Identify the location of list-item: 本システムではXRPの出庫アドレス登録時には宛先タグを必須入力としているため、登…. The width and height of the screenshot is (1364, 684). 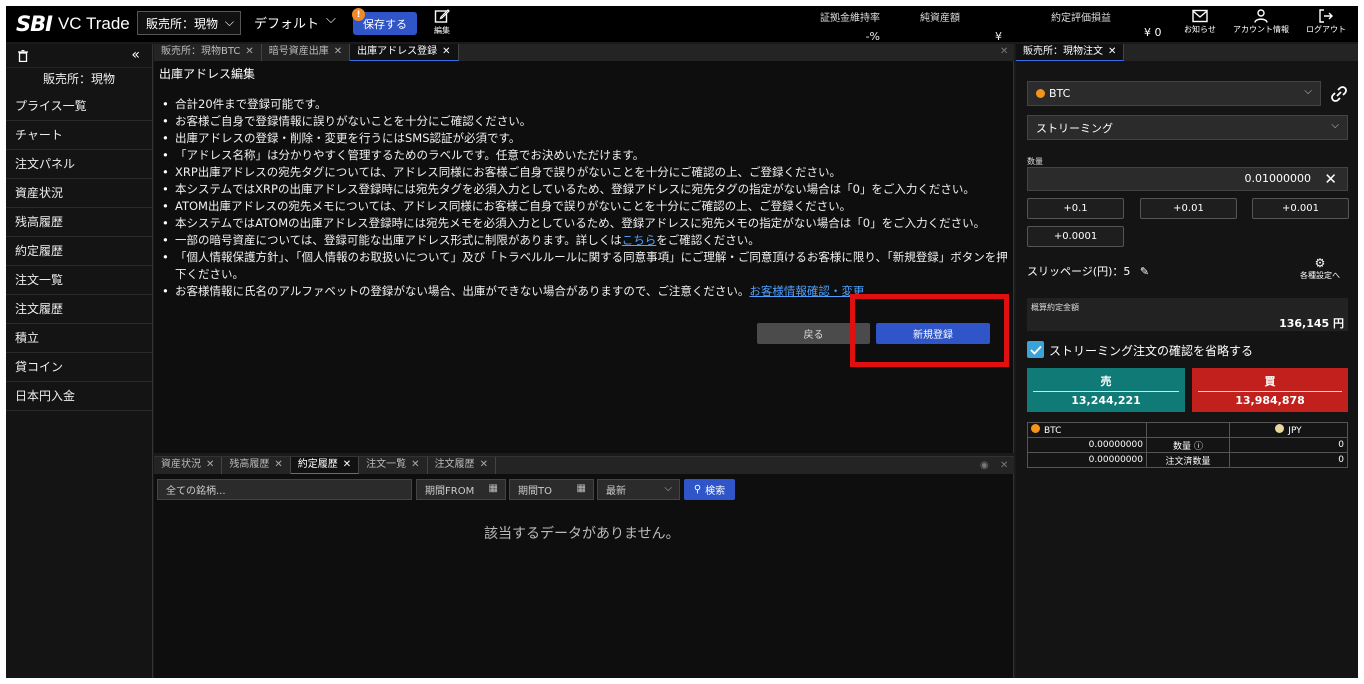
(584, 189).